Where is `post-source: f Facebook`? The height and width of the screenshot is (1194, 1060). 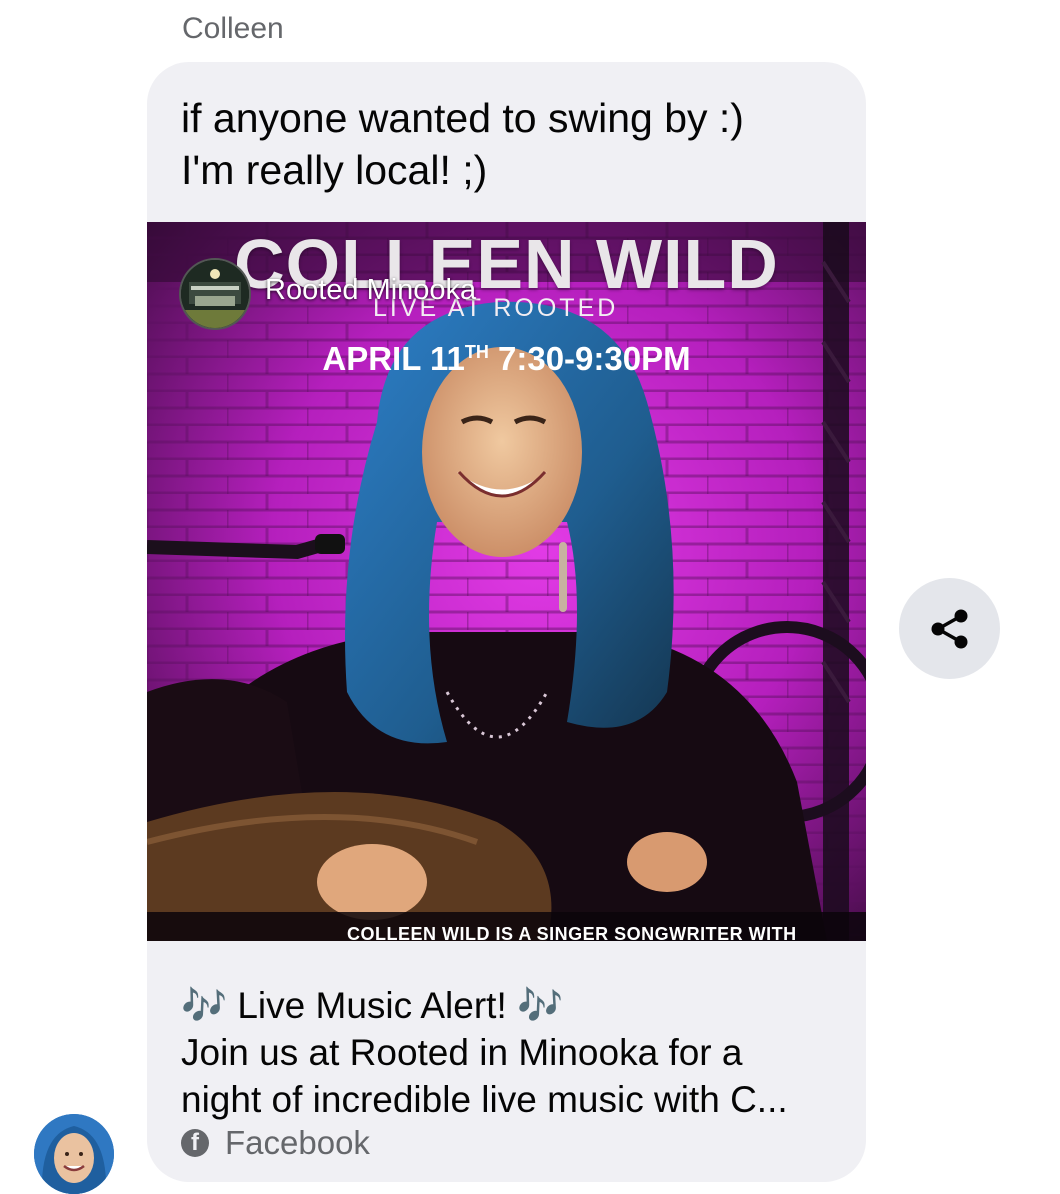
post-source: f Facebook is located at coordinates (275, 1143).